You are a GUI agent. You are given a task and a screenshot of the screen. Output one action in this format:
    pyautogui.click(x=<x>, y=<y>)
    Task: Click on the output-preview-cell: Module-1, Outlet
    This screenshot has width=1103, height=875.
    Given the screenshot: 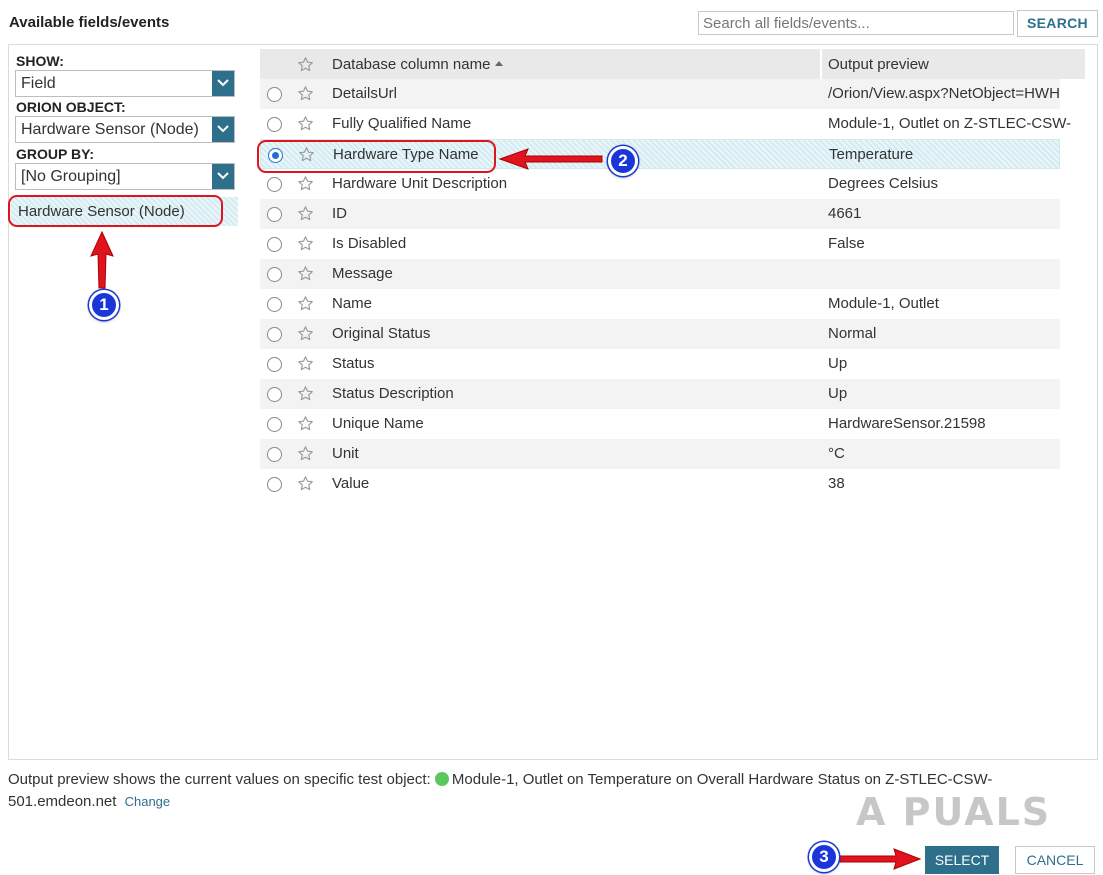 What is the action you would take?
    pyautogui.click(x=883, y=303)
    